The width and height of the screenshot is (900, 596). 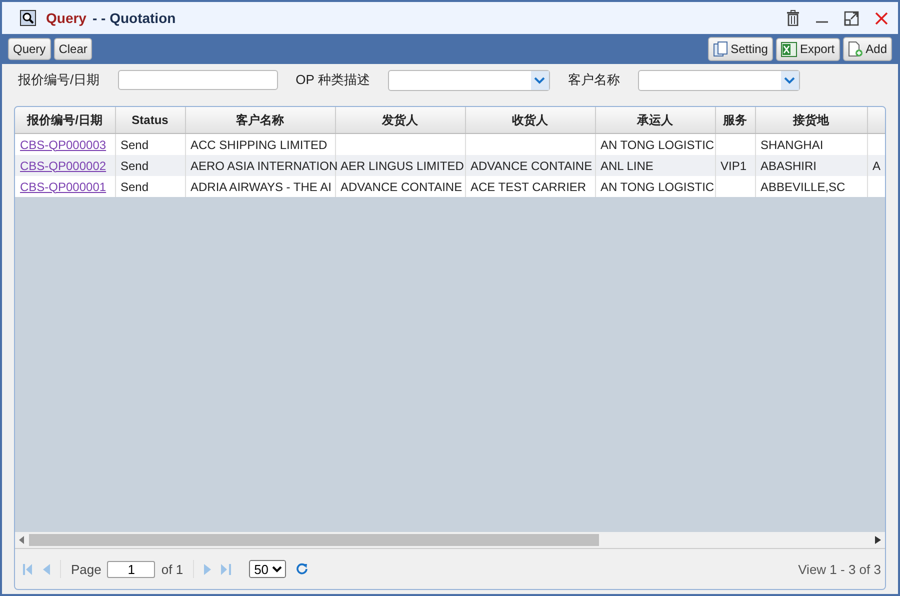 I want to click on table-cell: AERO ASIA INTERNATION, so click(x=260, y=165).